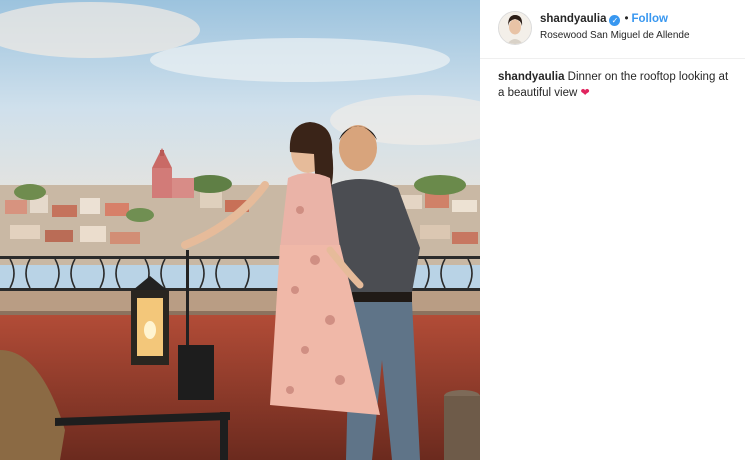 The width and height of the screenshot is (745, 460). I want to click on username-link: shandyaulia, so click(573, 19).